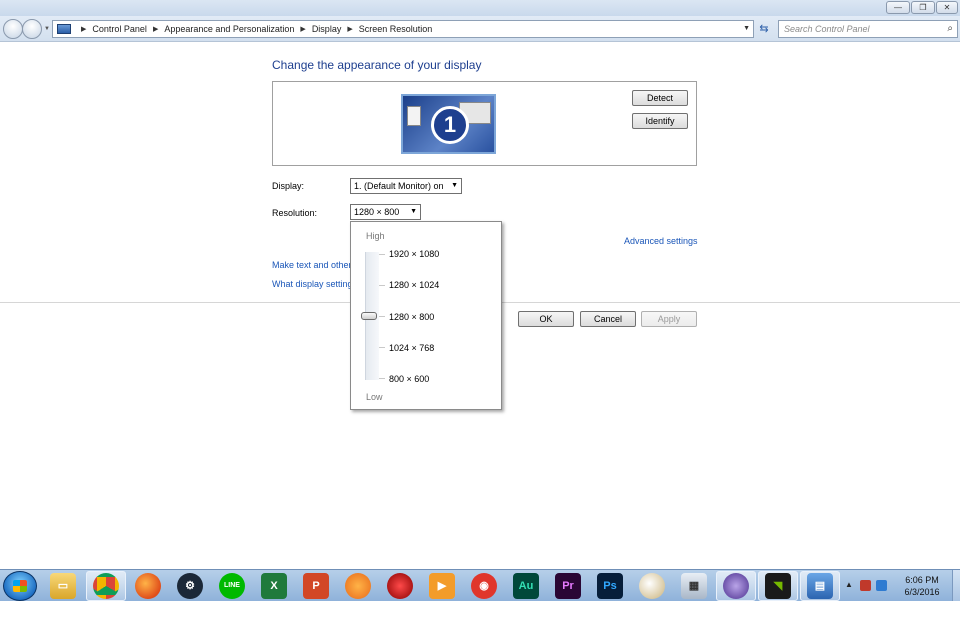 This screenshot has height=639, width=960. What do you see at coordinates (922, 592) in the screenshot?
I see `clock-date: 6/3/2016` at bounding box center [922, 592].